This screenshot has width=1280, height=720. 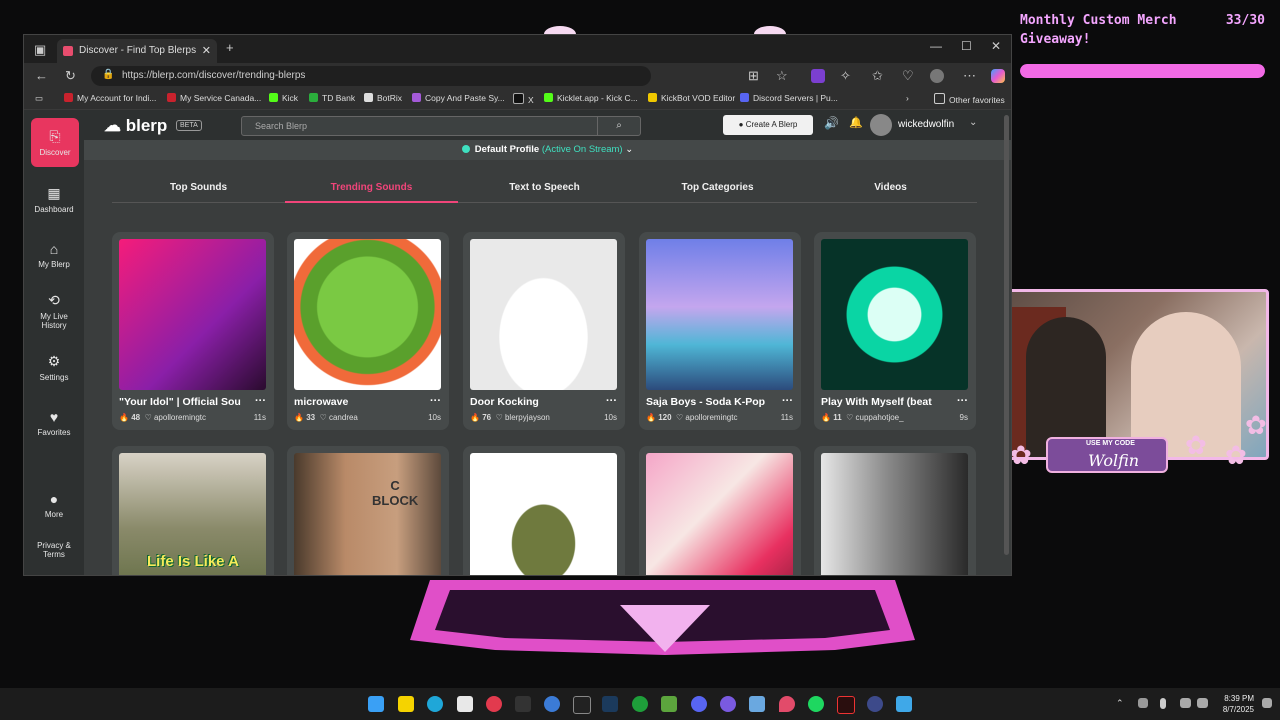 What do you see at coordinates (1185, 703) in the screenshot?
I see `network-icon` at bounding box center [1185, 703].